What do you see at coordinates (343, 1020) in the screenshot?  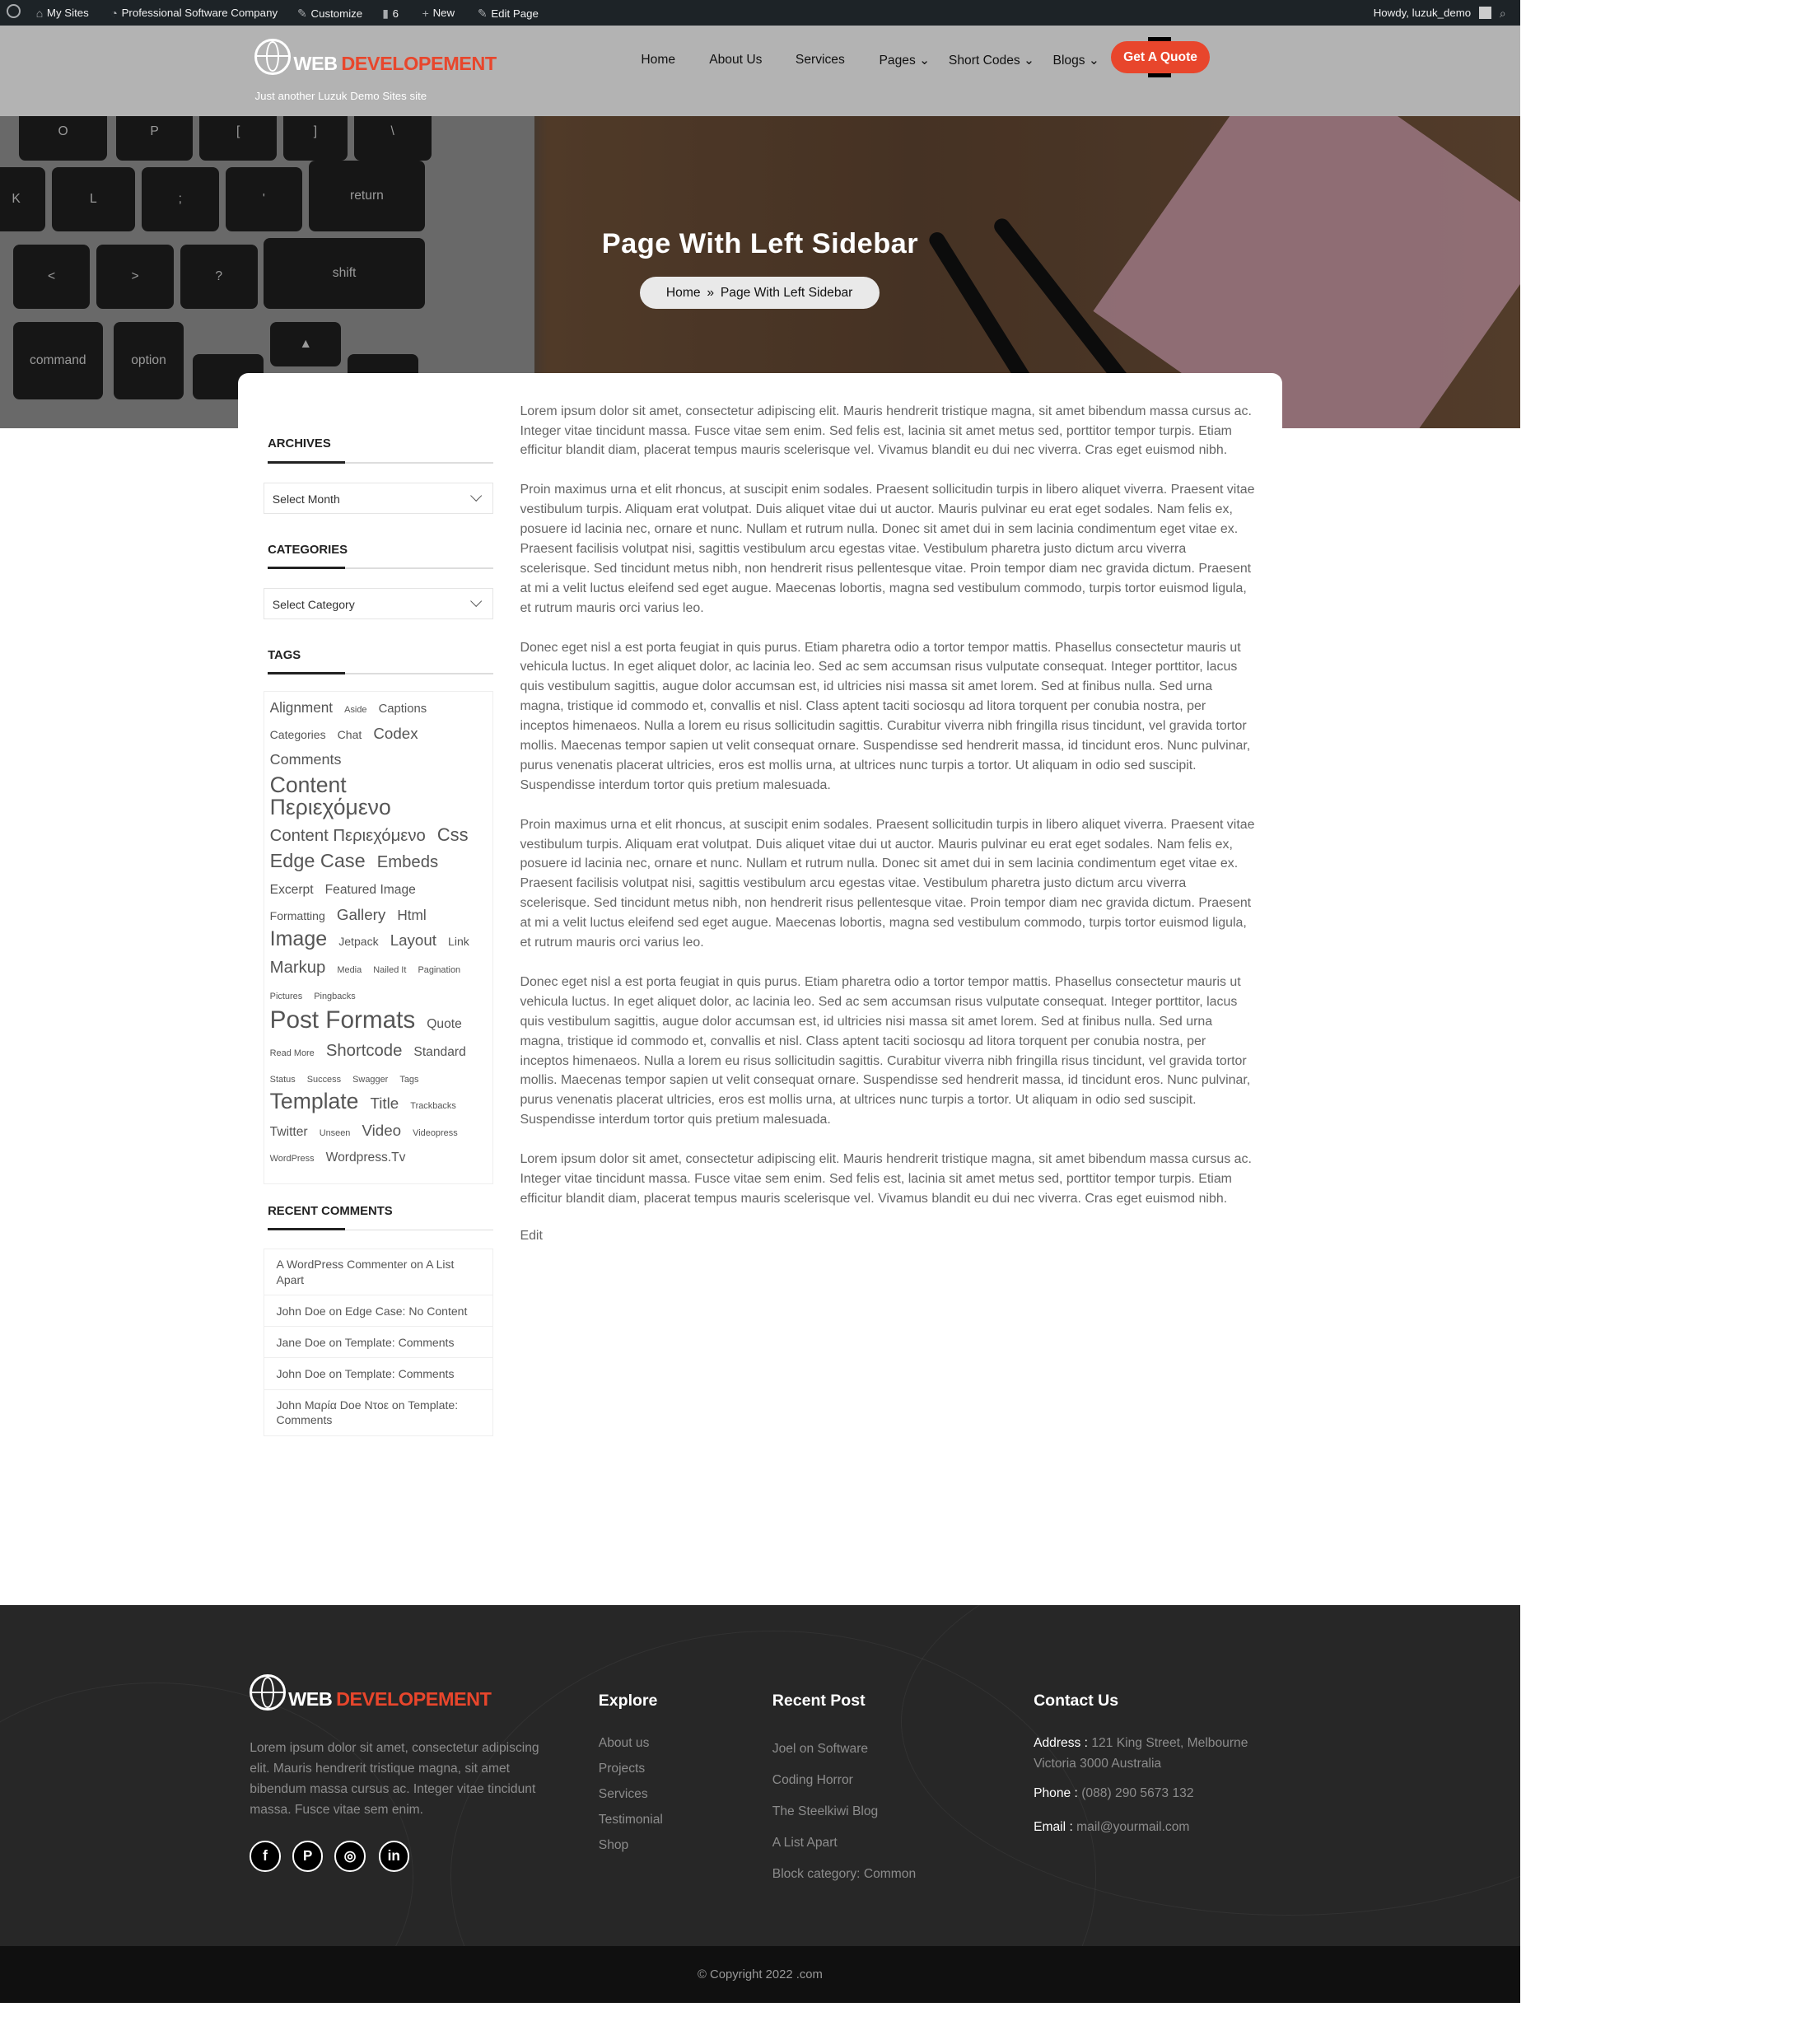 I see `tag-link: Post Formats` at bounding box center [343, 1020].